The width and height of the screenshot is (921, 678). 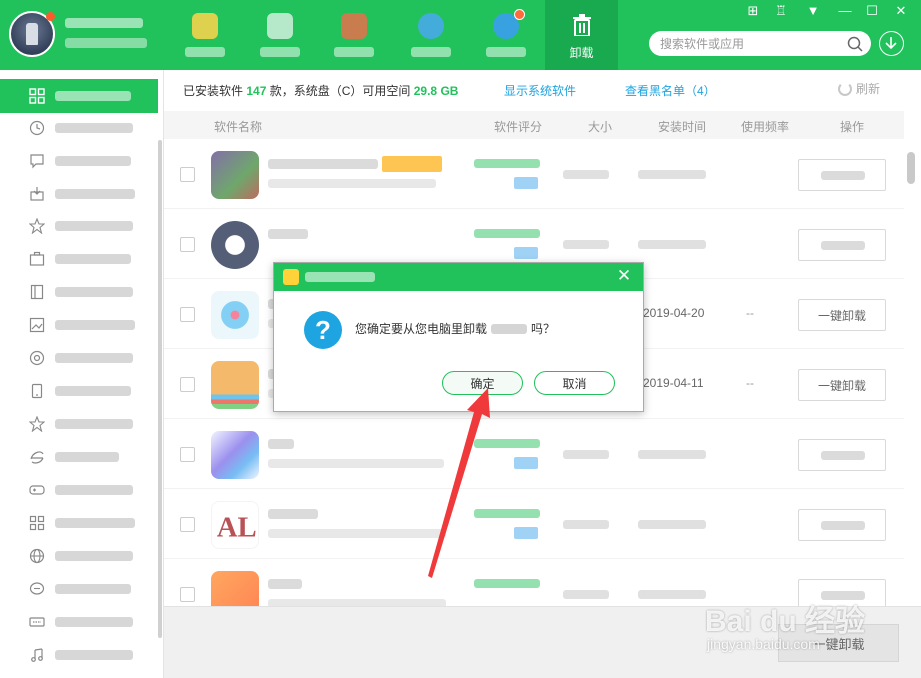 I want to click on lighthouse-icon, so click(x=32, y=34).